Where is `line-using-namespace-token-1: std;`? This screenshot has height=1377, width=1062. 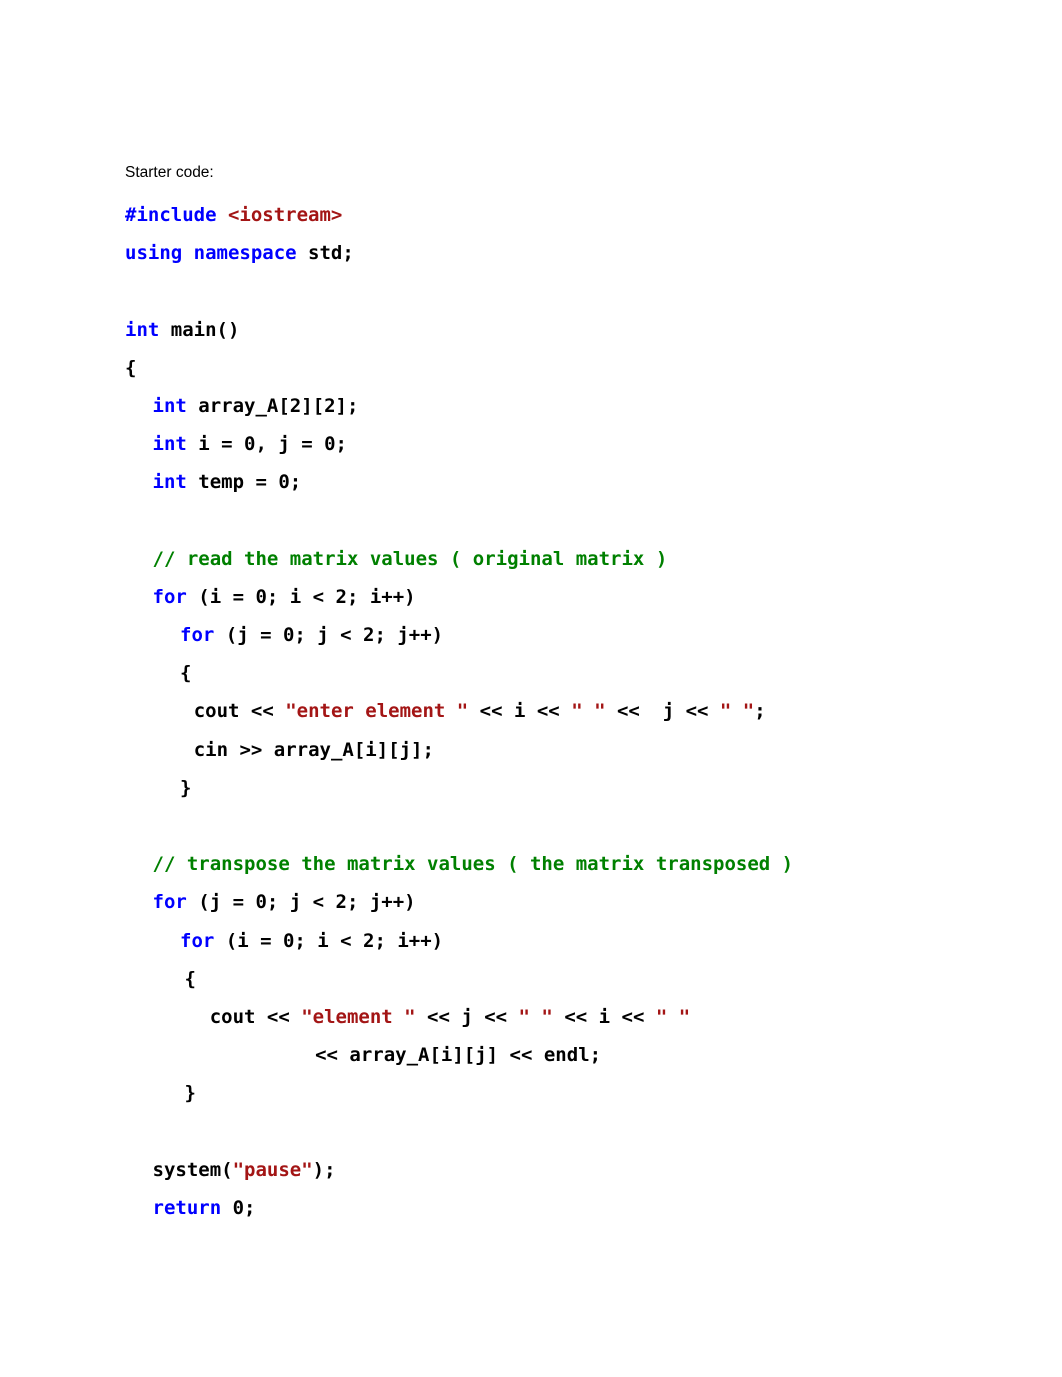 line-using-namespace-token-1: std; is located at coordinates (331, 253).